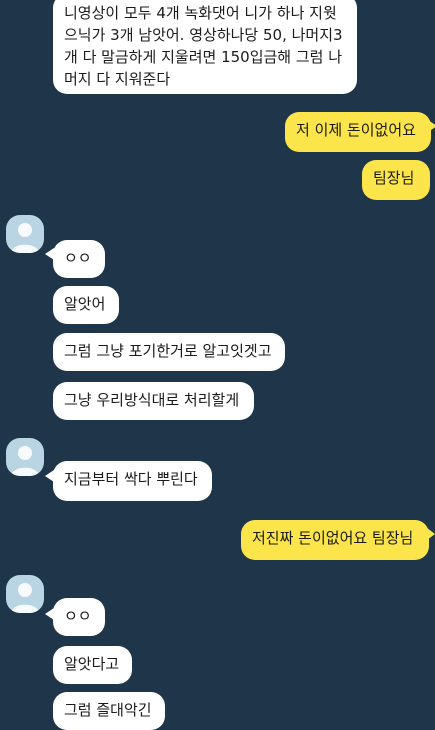 Image resolution: width=435 pixels, height=730 pixels. I want to click on message-bubble-outgoing: 저진짜 돈이없어요 팀장님, so click(335, 540).